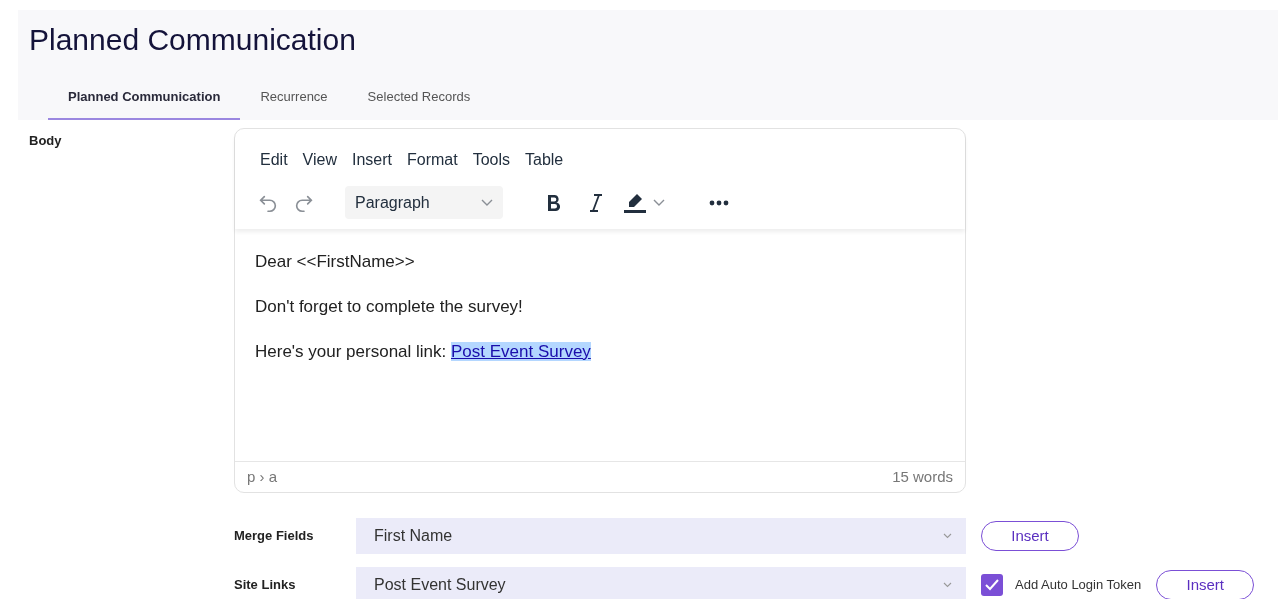 The height and width of the screenshot is (599, 1278). What do you see at coordinates (491, 160) in the screenshot?
I see `menu-item: Tools` at bounding box center [491, 160].